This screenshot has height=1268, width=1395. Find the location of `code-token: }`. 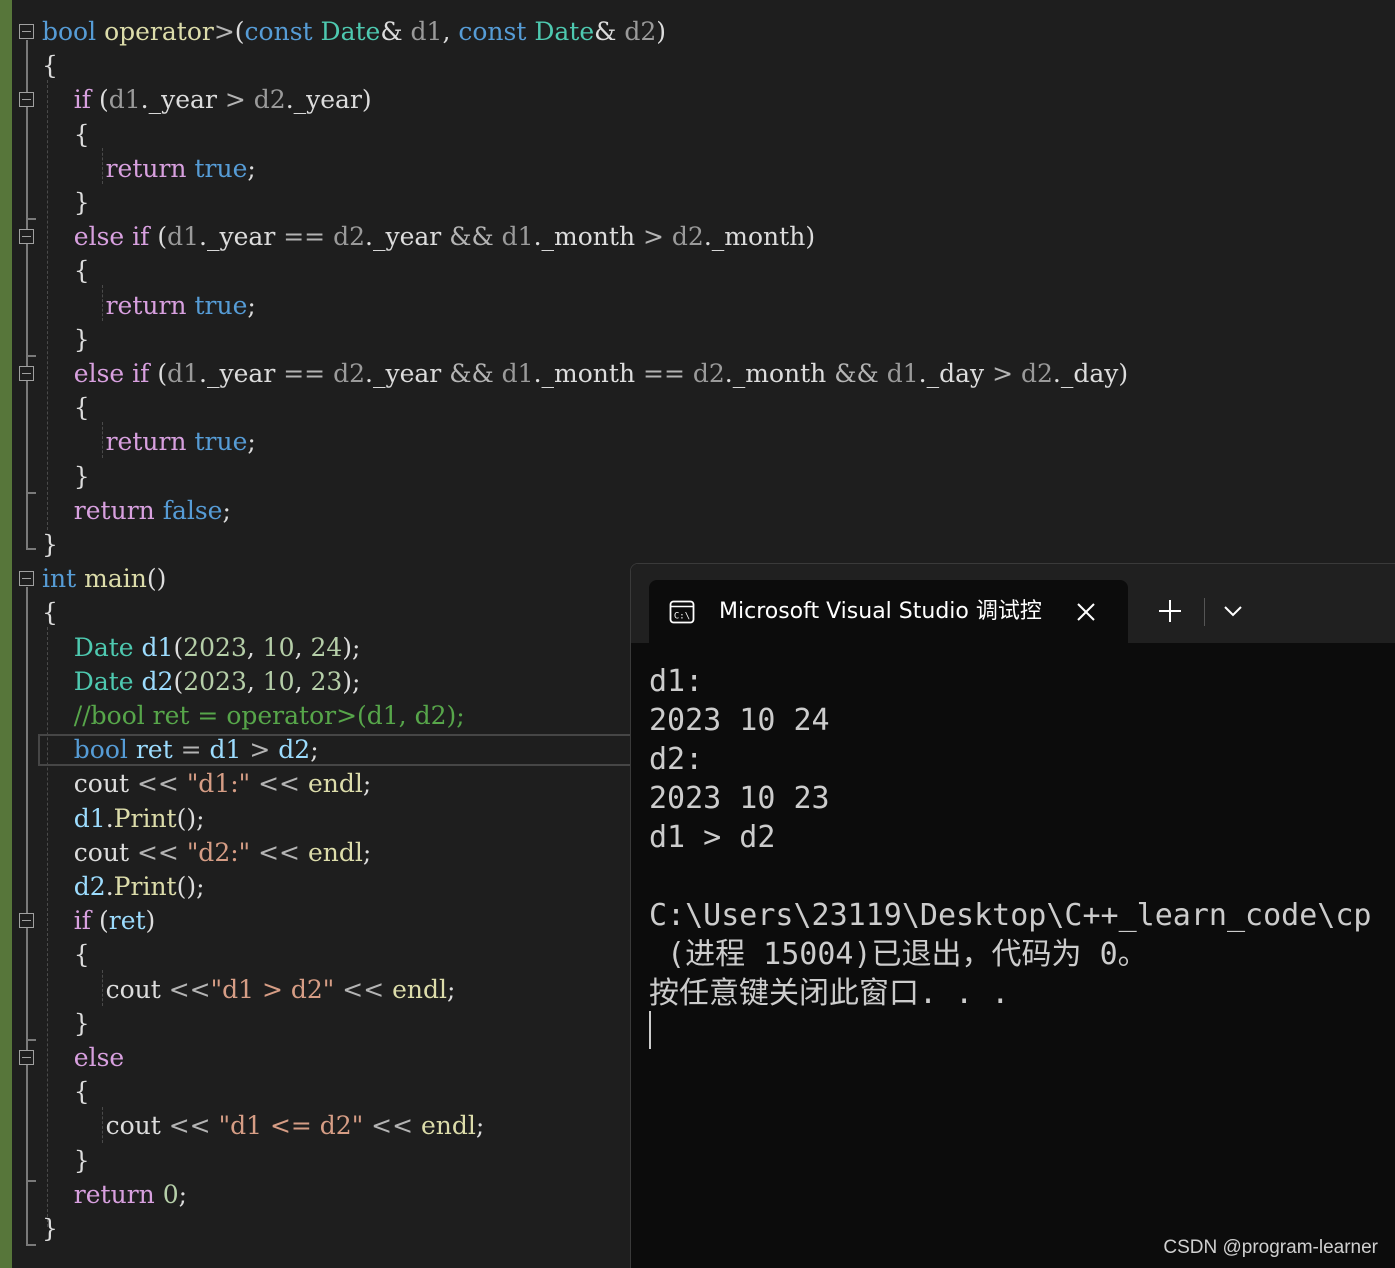

code-token: } is located at coordinates (66, 339).